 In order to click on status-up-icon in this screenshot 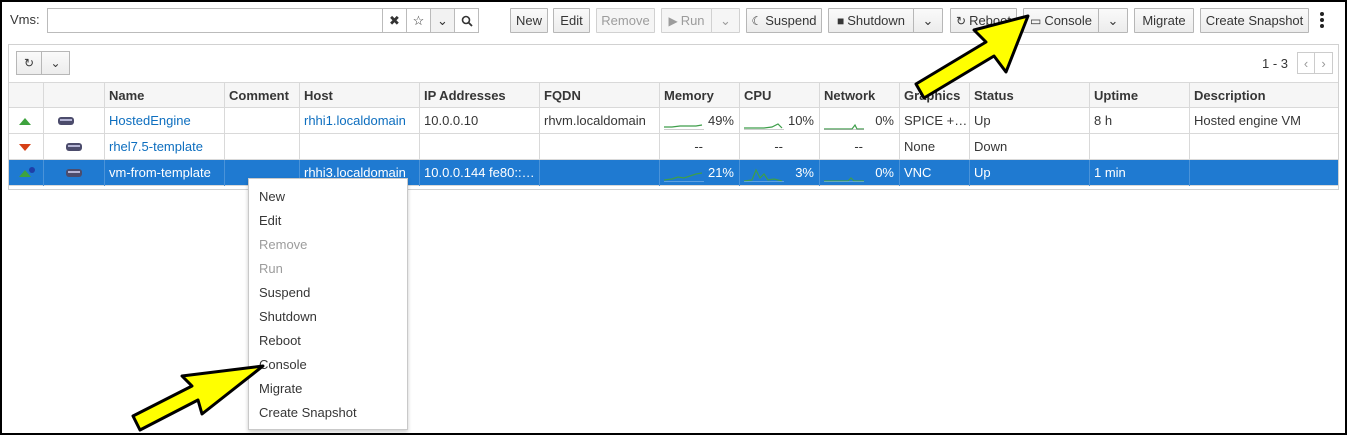, I will do `click(25, 121)`.